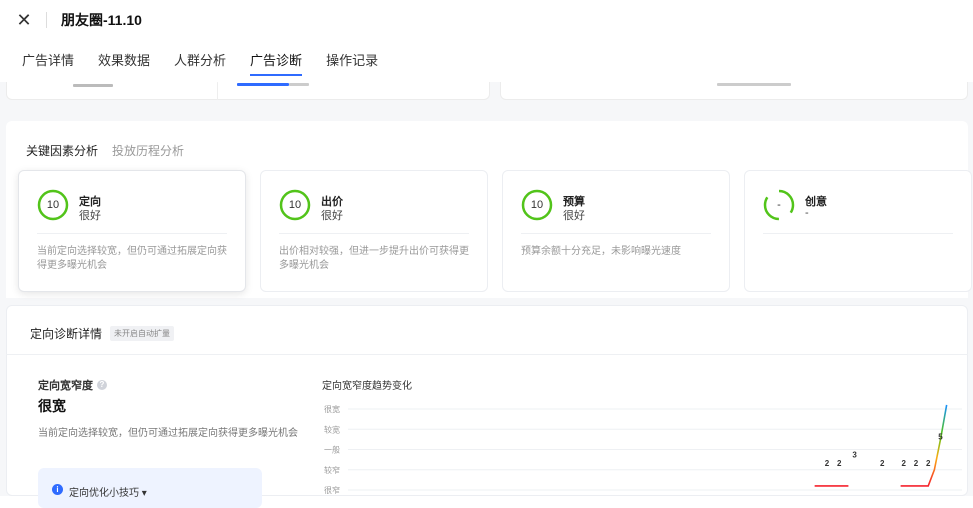 The image size is (973, 508). What do you see at coordinates (46, 20) in the screenshot?
I see `header-divider` at bounding box center [46, 20].